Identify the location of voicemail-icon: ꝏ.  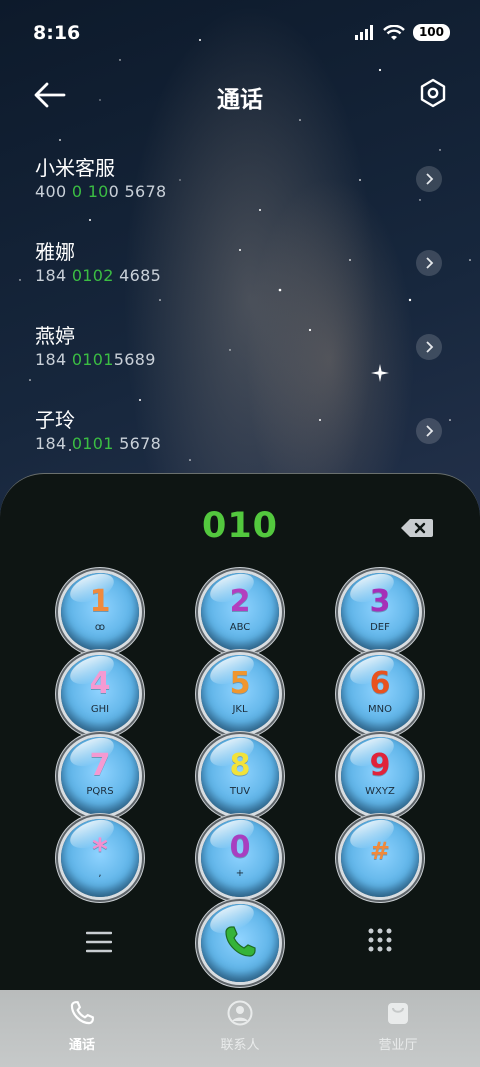
(100, 627).